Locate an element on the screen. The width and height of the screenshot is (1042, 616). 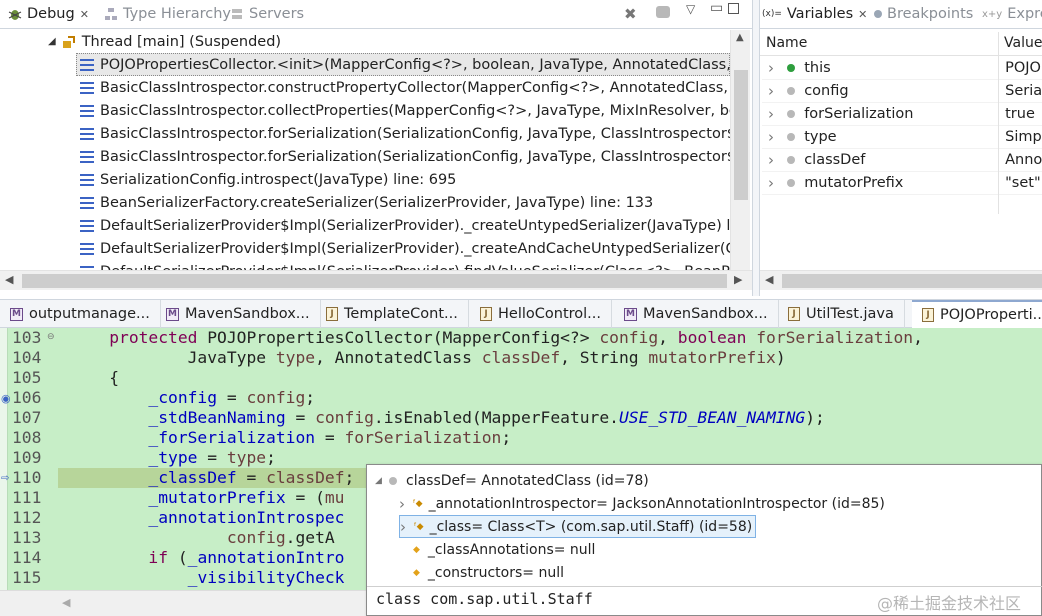
code-text: { is located at coordinates (94, 378).